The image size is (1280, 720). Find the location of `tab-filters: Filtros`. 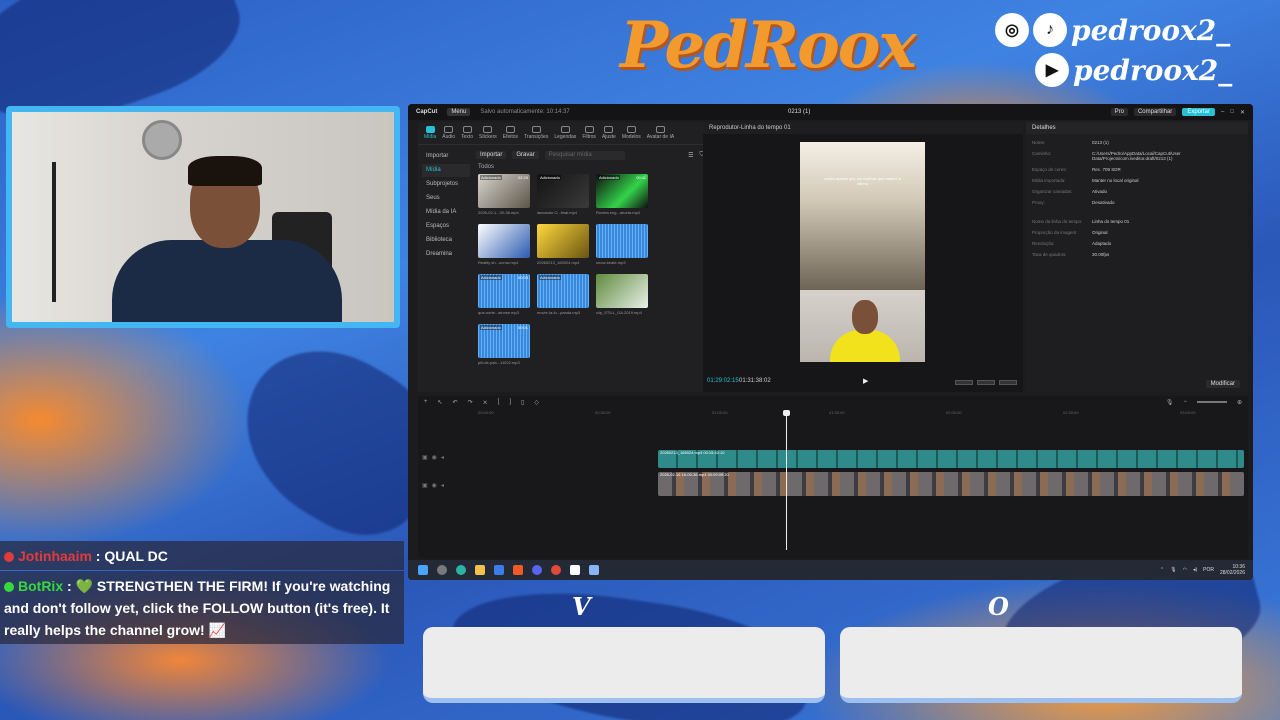

tab-filters: Filtros is located at coordinates (589, 133).